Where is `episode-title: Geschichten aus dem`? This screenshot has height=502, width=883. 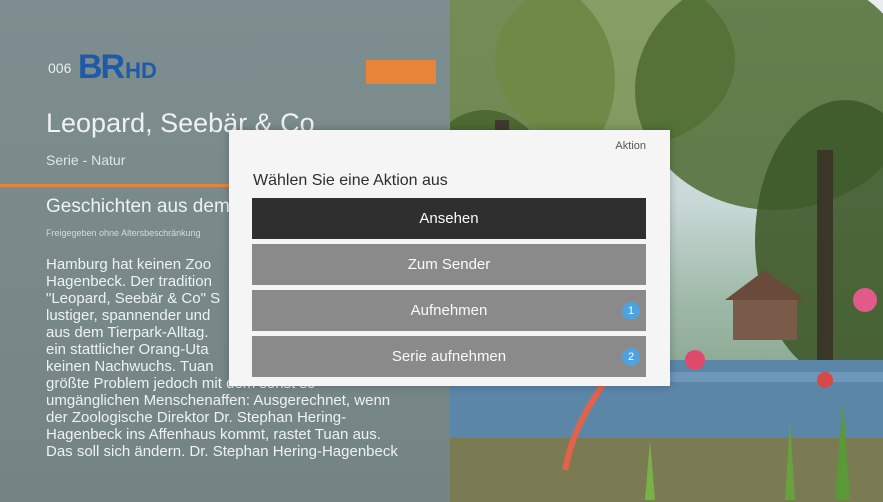
episode-title: Geschichten aus dem is located at coordinates (138, 206).